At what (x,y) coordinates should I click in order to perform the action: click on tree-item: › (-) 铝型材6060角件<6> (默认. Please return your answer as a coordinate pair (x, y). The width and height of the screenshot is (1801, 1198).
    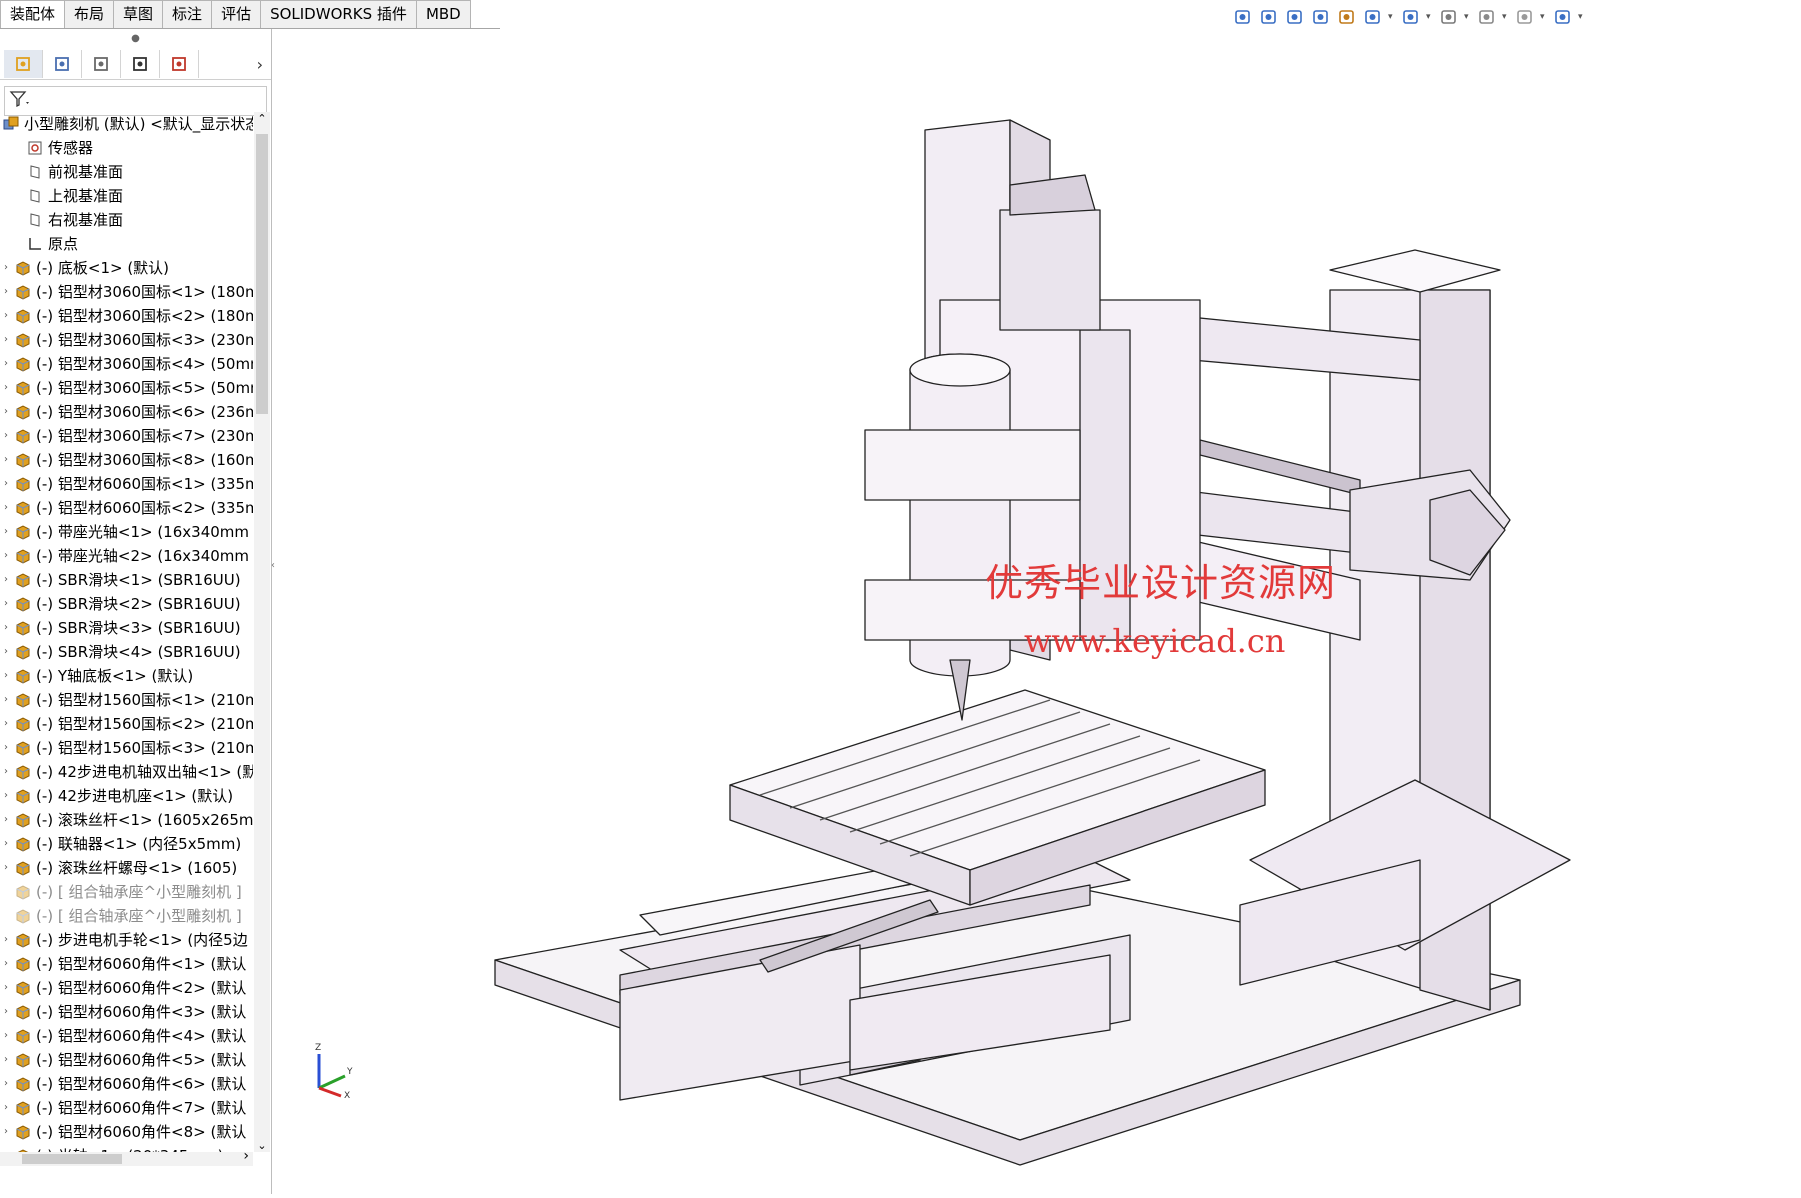
    Looking at the image, I should click on (126, 1084).